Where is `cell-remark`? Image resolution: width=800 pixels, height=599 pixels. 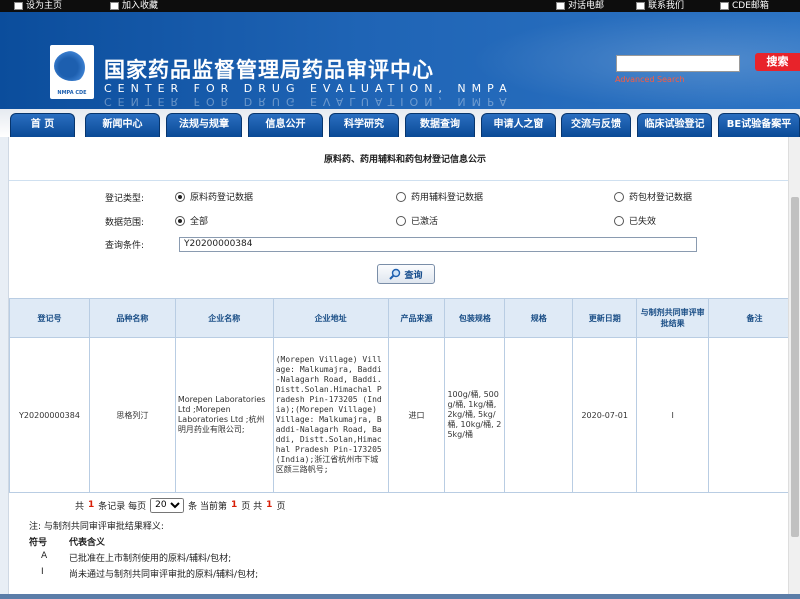
cell-remark is located at coordinates (754, 415).